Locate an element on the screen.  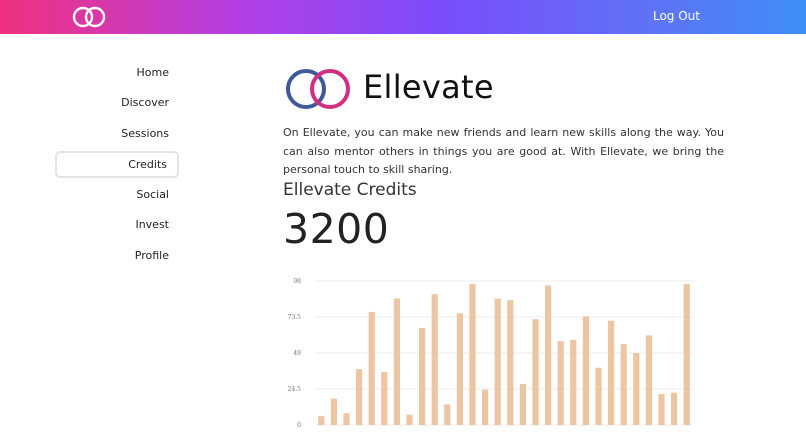
top-nav-bar: Log Out is located at coordinates (403, 17).